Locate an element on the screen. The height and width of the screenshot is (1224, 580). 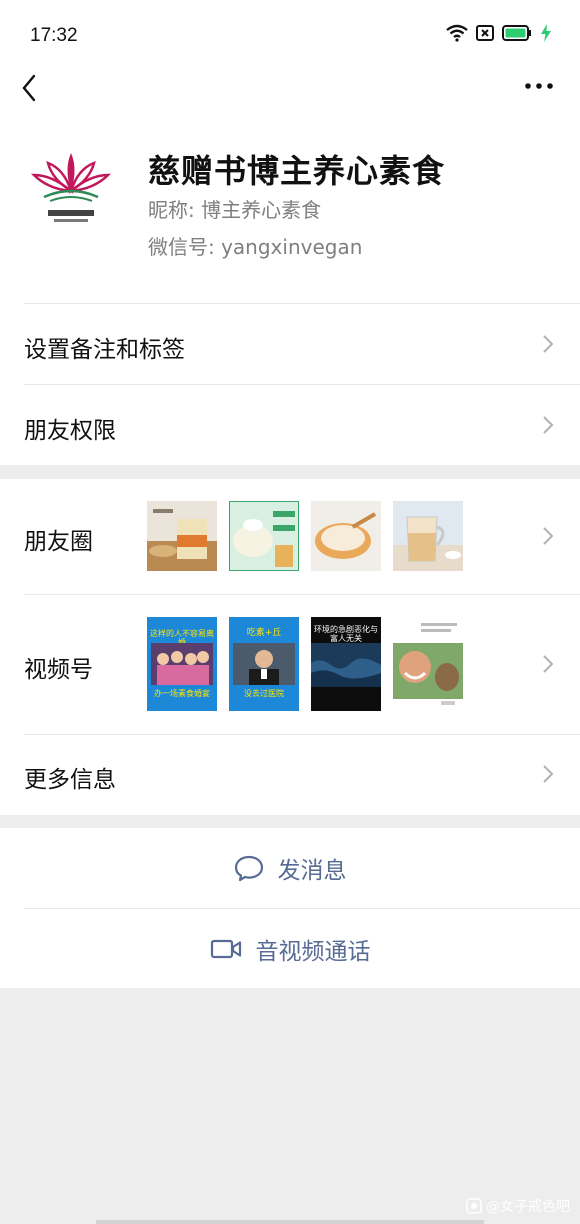
channels-label: 视频号 is located at coordinates (58, 670).